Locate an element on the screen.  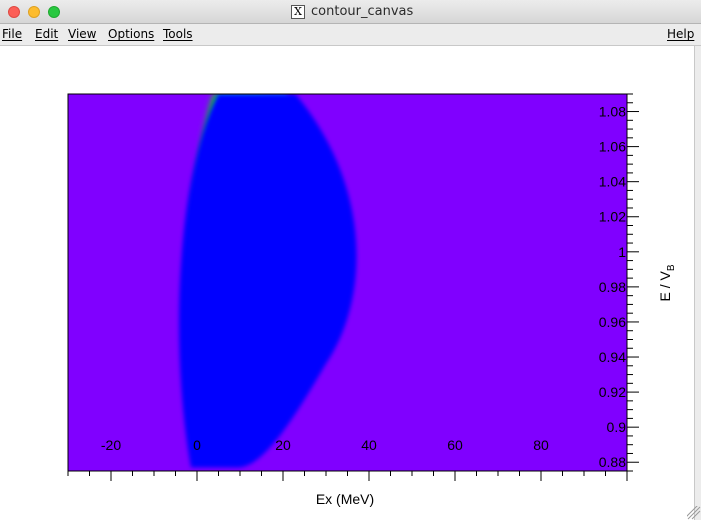
x11-app-icon: X is located at coordinates (298, 12).